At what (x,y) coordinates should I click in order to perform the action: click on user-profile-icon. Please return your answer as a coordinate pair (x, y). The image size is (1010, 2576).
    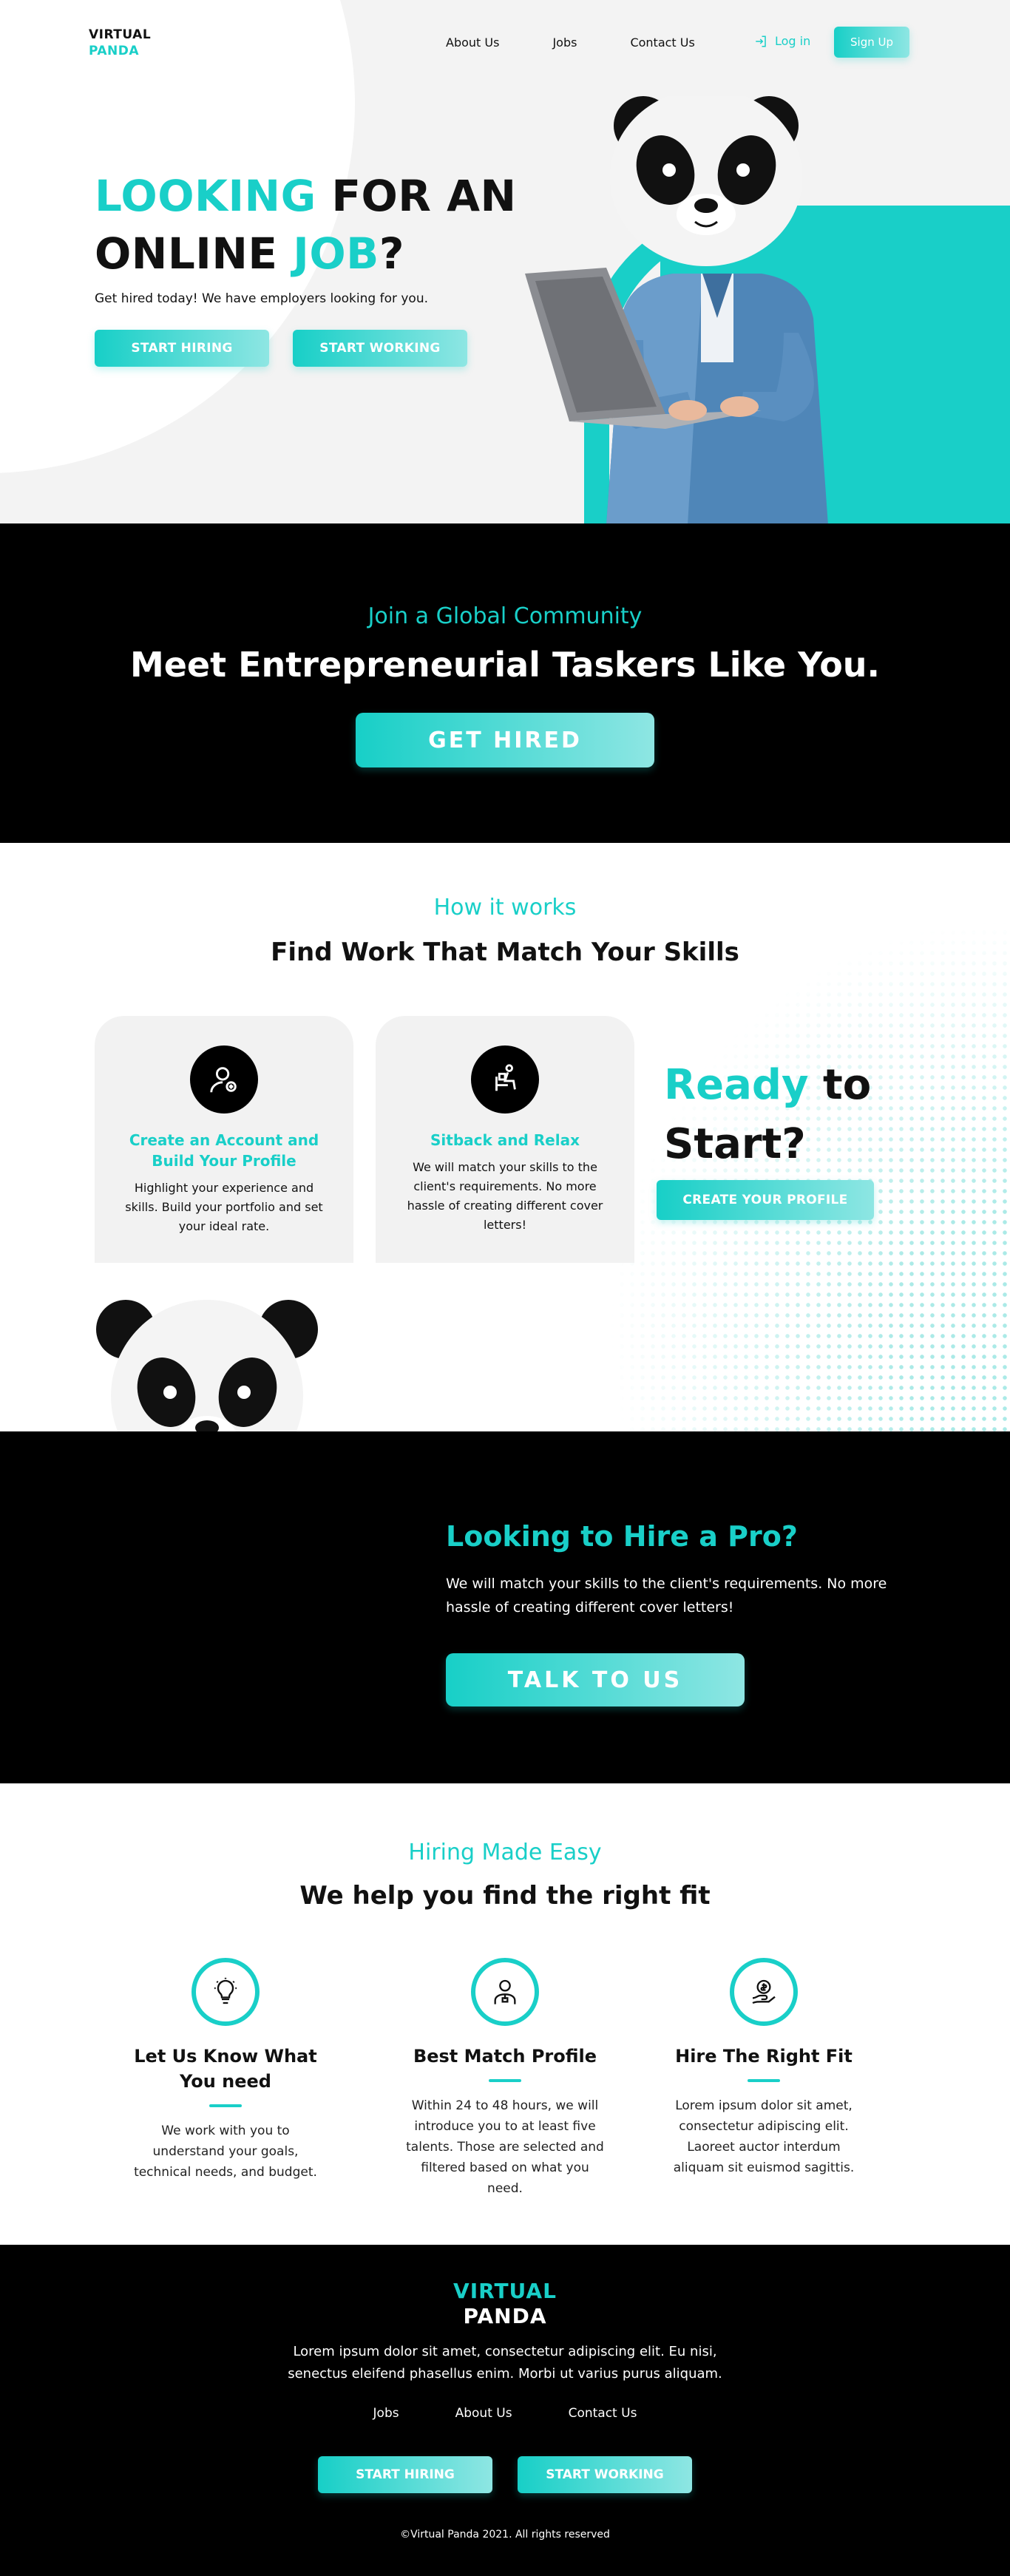
    Looking at the image, I should click on (224, 1079).